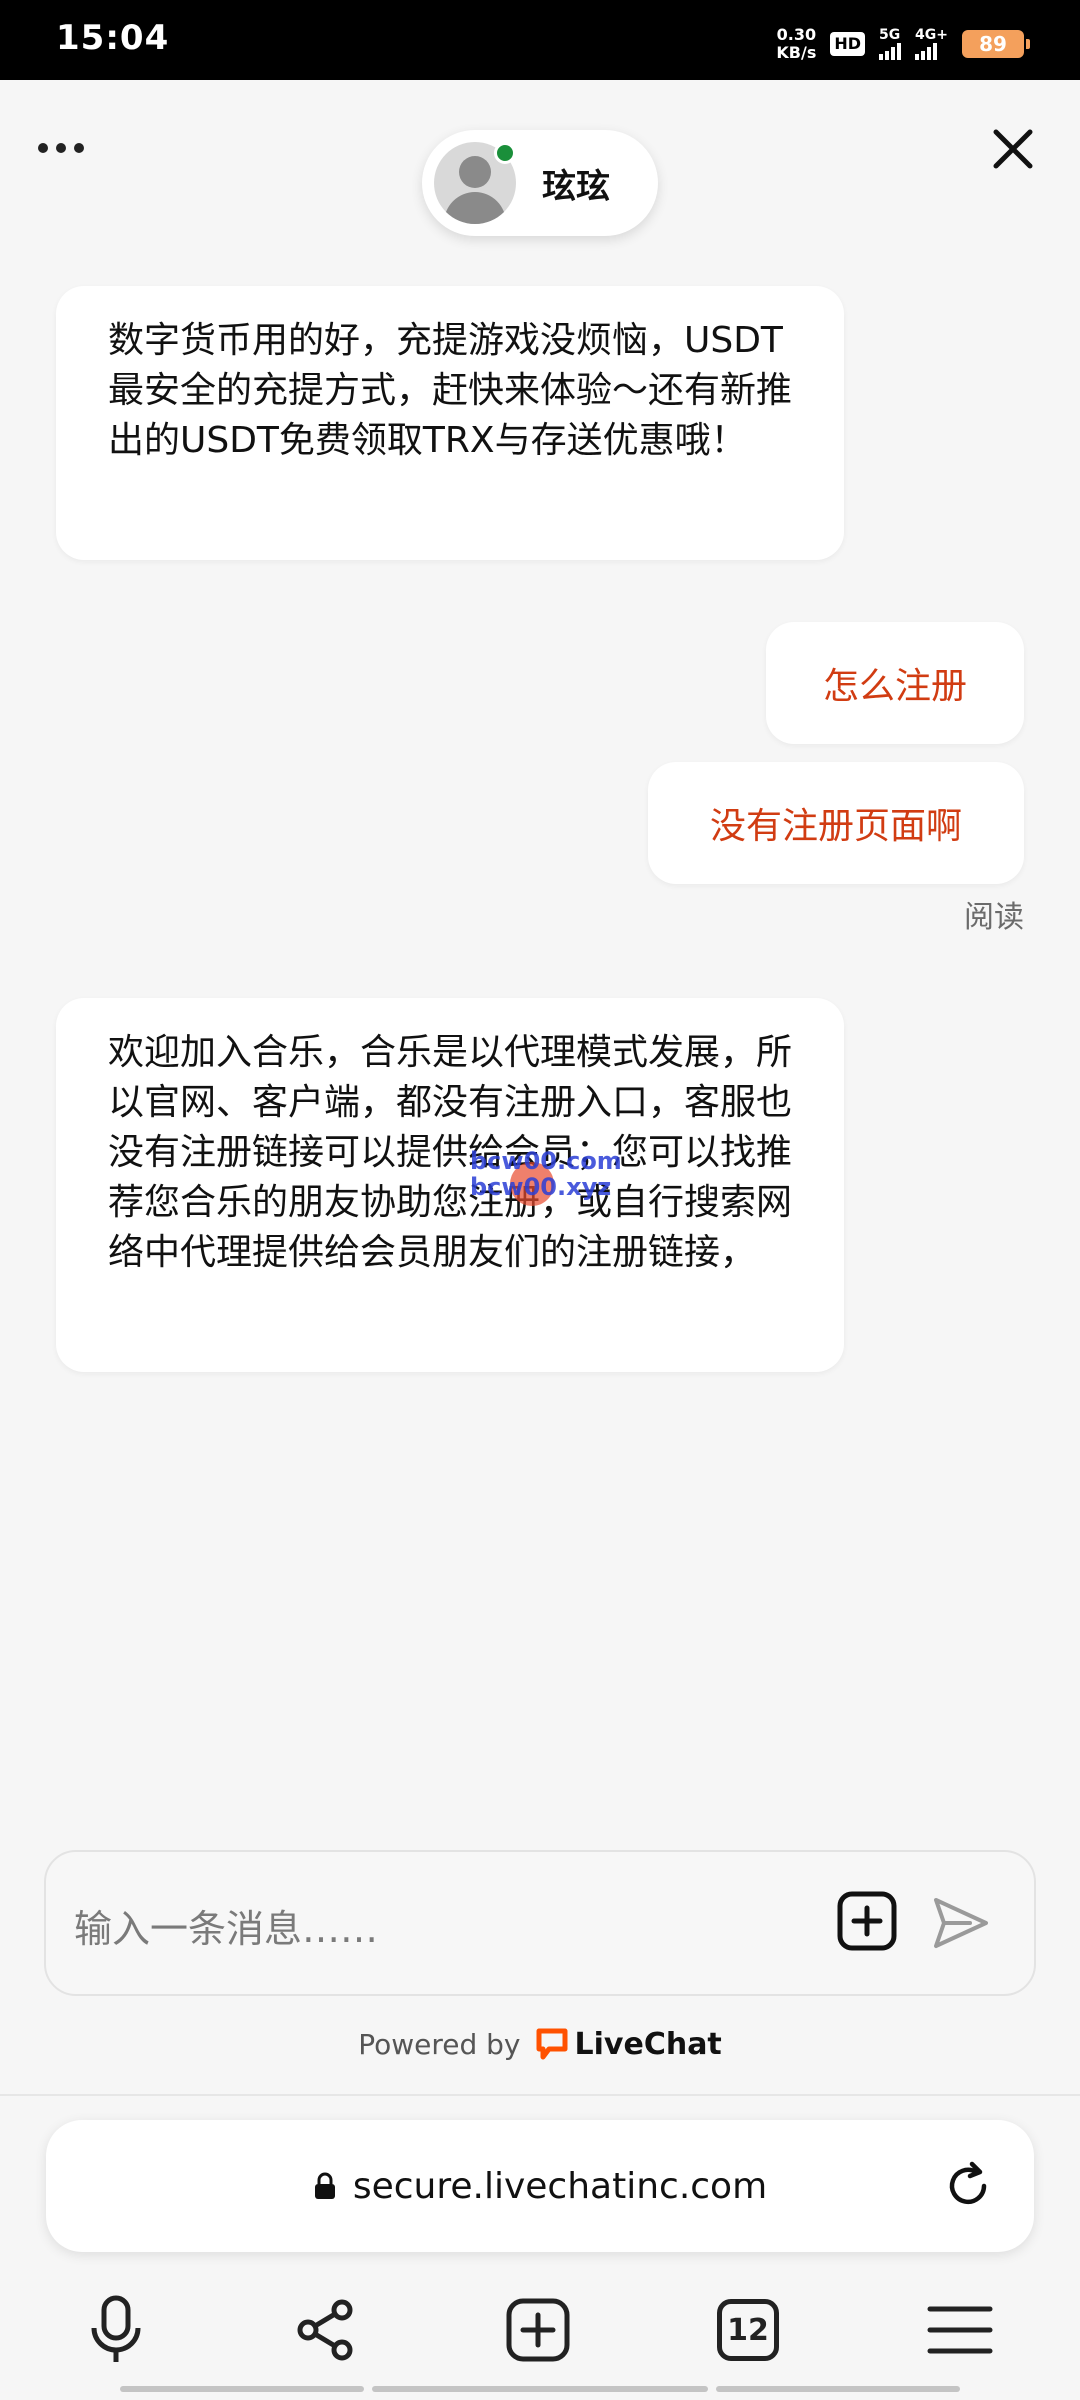 The image size is (1080, 2400). I want to click on user-message: 怎么注册, so click(895, 683).